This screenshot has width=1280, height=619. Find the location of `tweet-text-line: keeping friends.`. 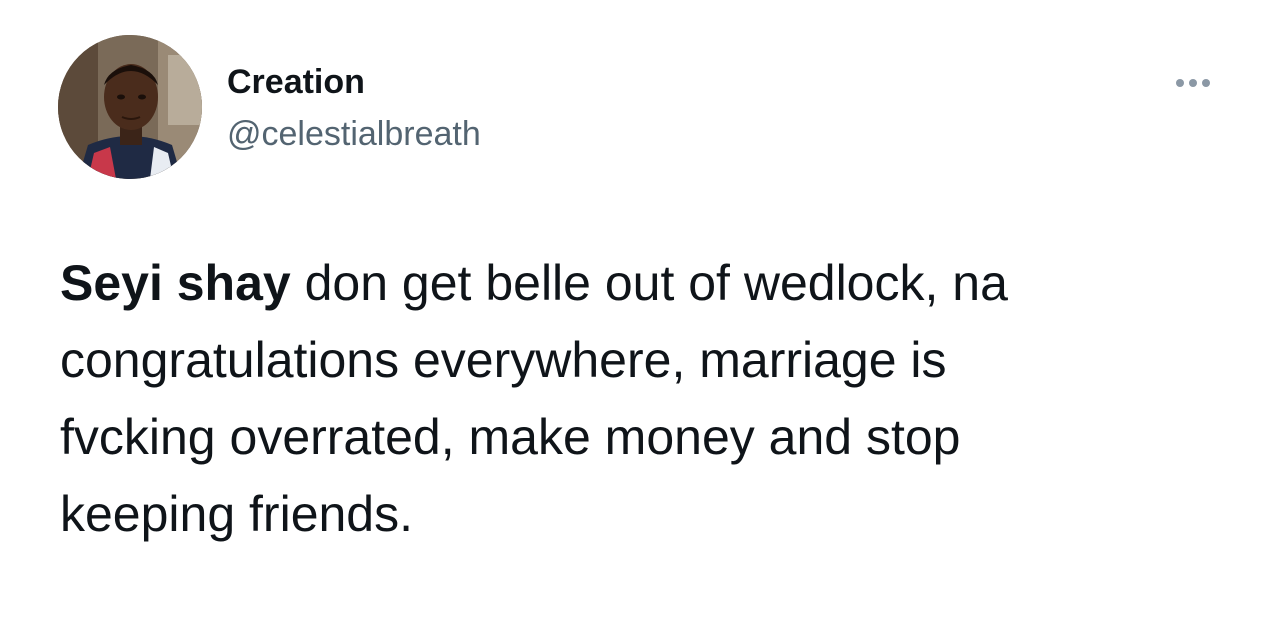

tweet-text-line: keeping friends. is located at coordinates (237, 514).